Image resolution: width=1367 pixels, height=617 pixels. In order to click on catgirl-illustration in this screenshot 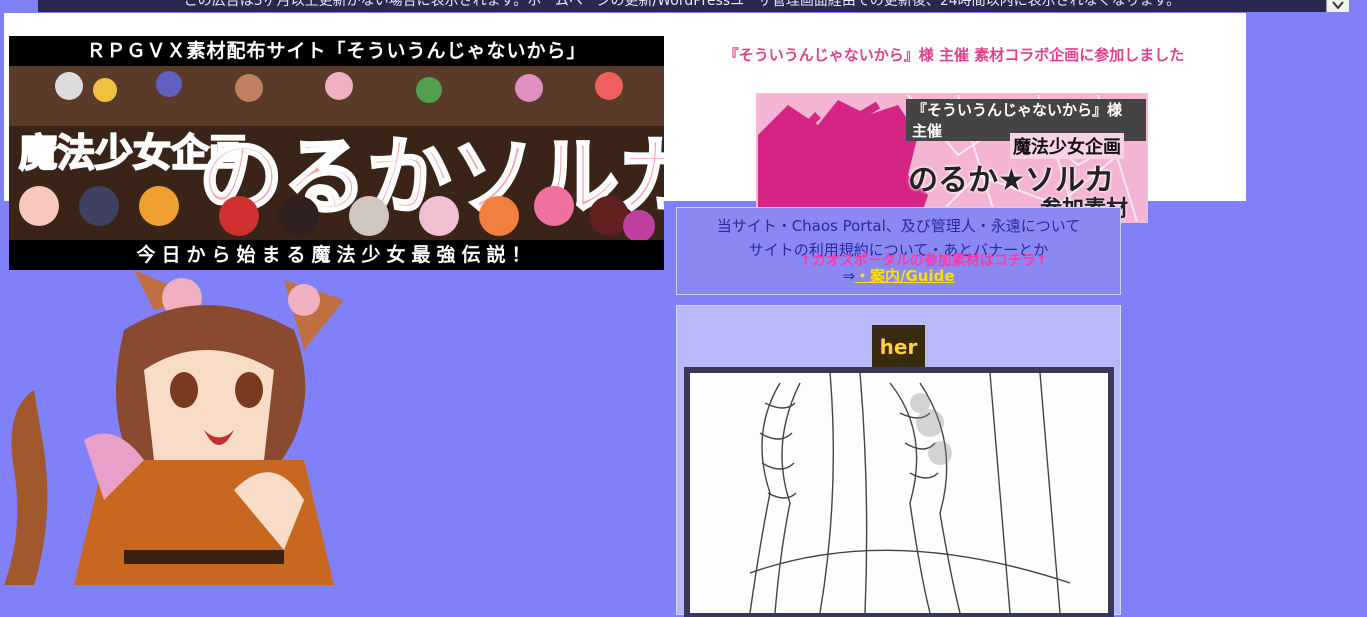, I will do `click(174, 427)`.